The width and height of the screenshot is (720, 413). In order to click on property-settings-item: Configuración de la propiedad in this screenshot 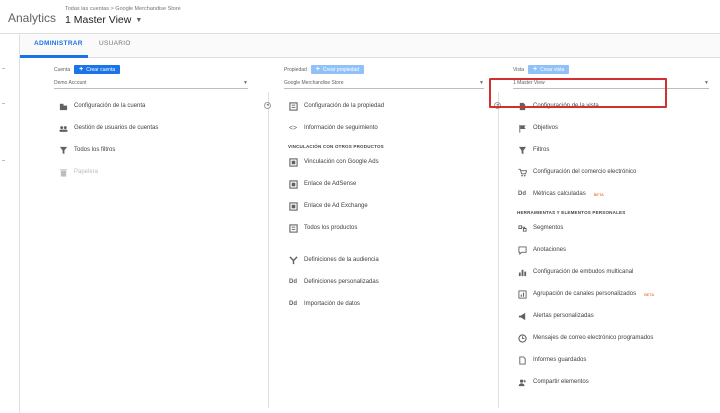, I will do `click(336, 106)`.